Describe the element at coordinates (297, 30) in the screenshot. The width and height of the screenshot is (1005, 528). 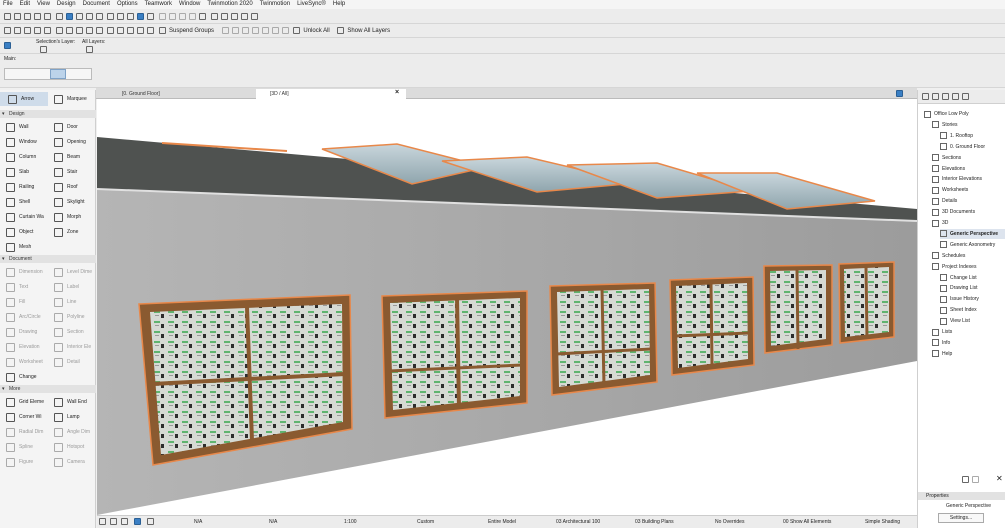
I see `unlock-icon` at that location.